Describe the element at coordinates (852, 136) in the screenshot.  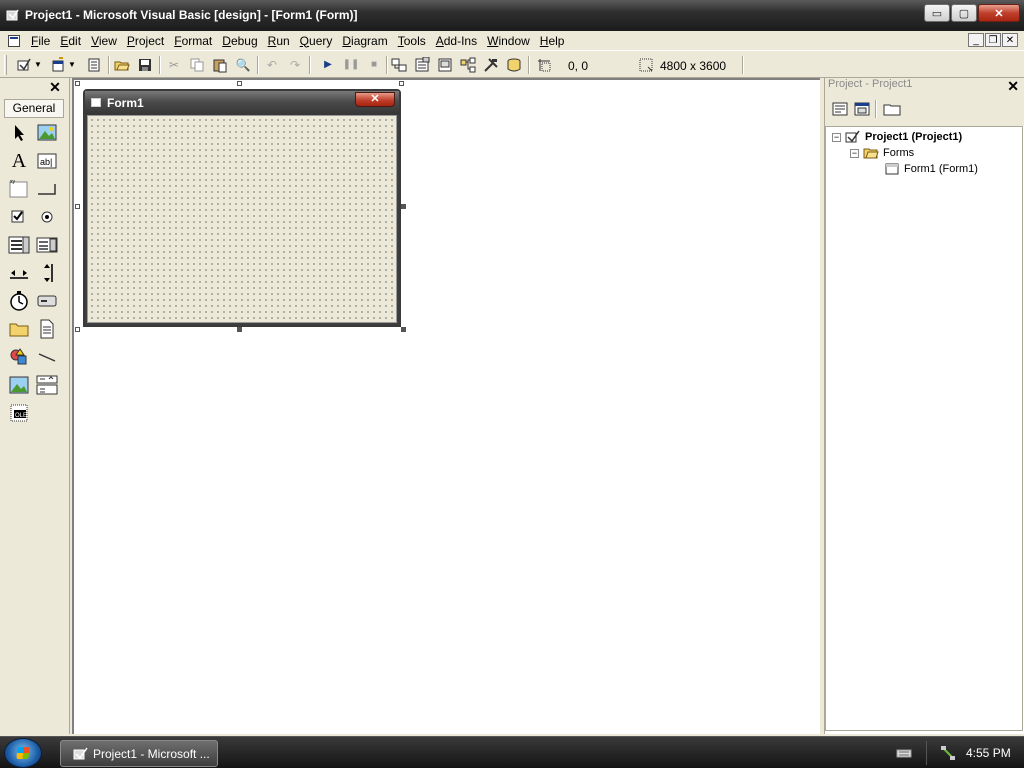
I see `project-icon` at that location.